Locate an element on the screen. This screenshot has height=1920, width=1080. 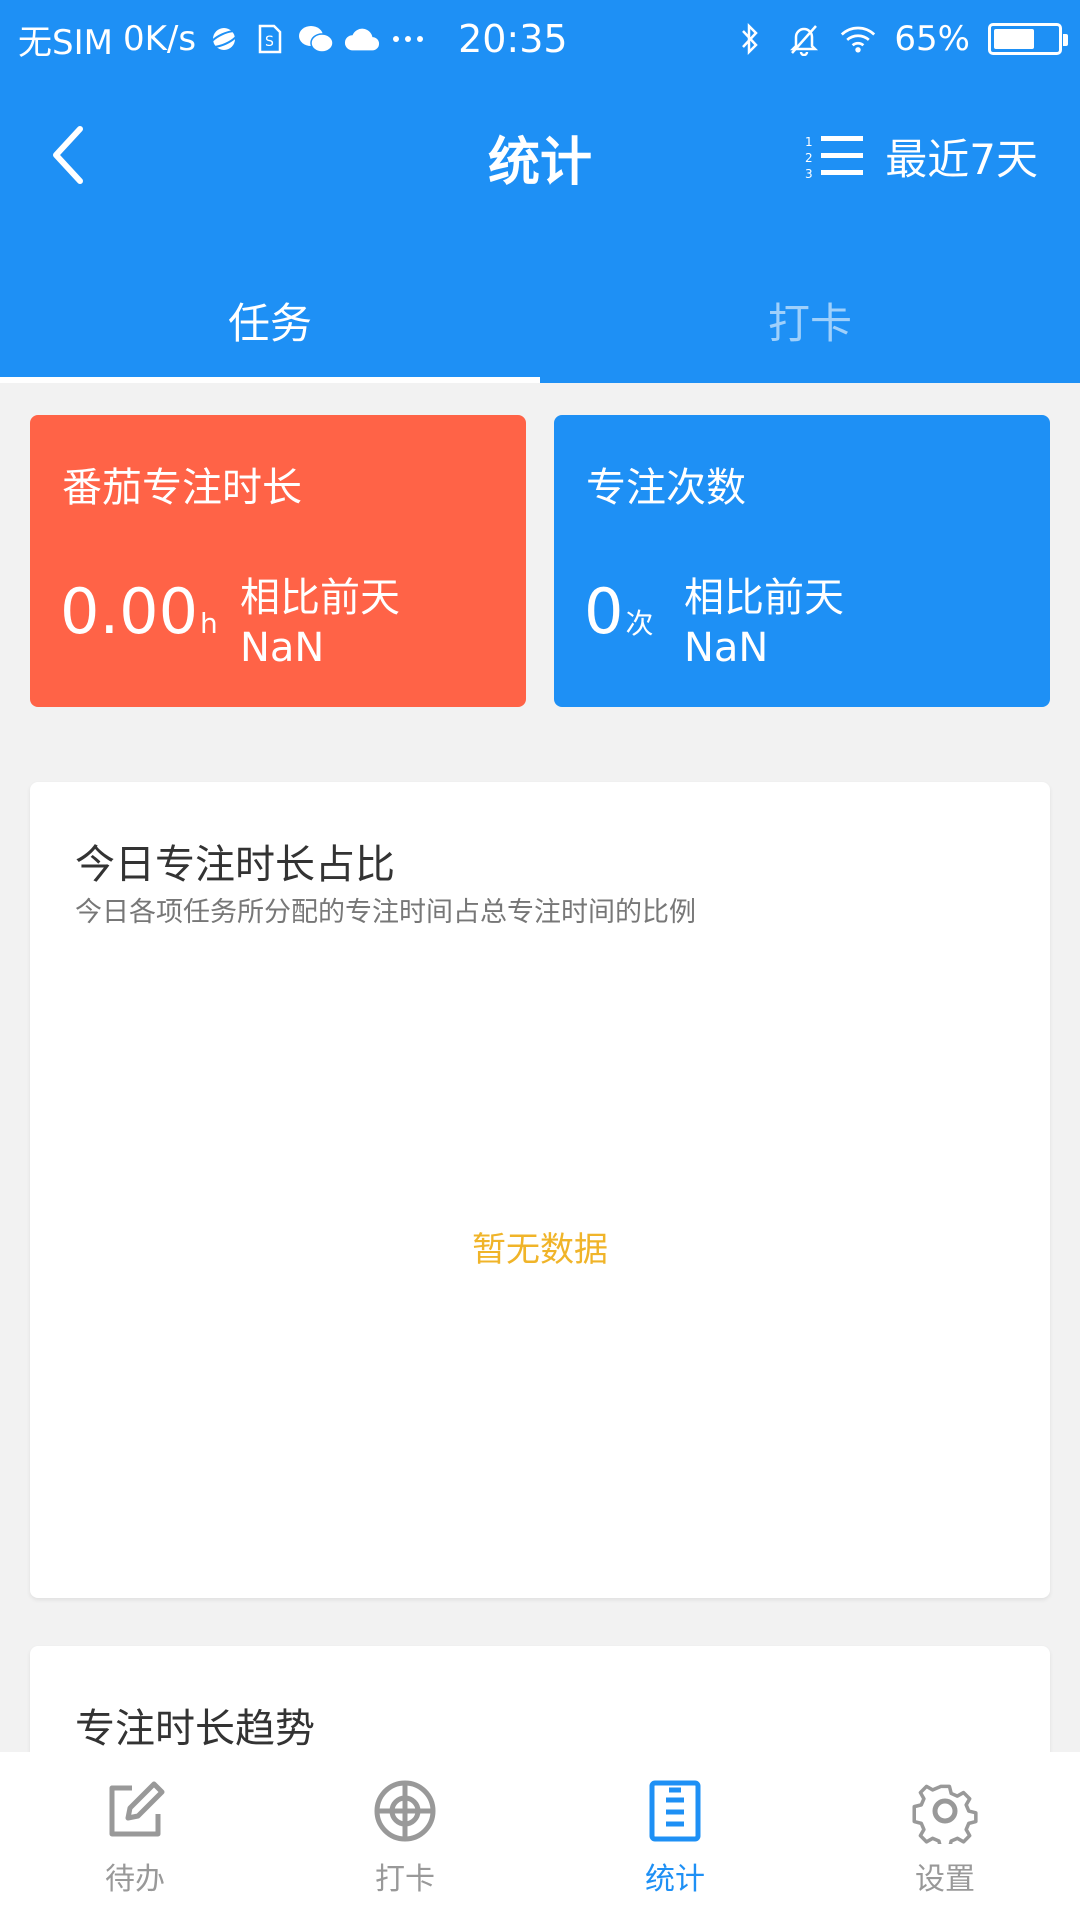
numbered-list-icon: 1 2 3 is located at coordinates (835, 157).